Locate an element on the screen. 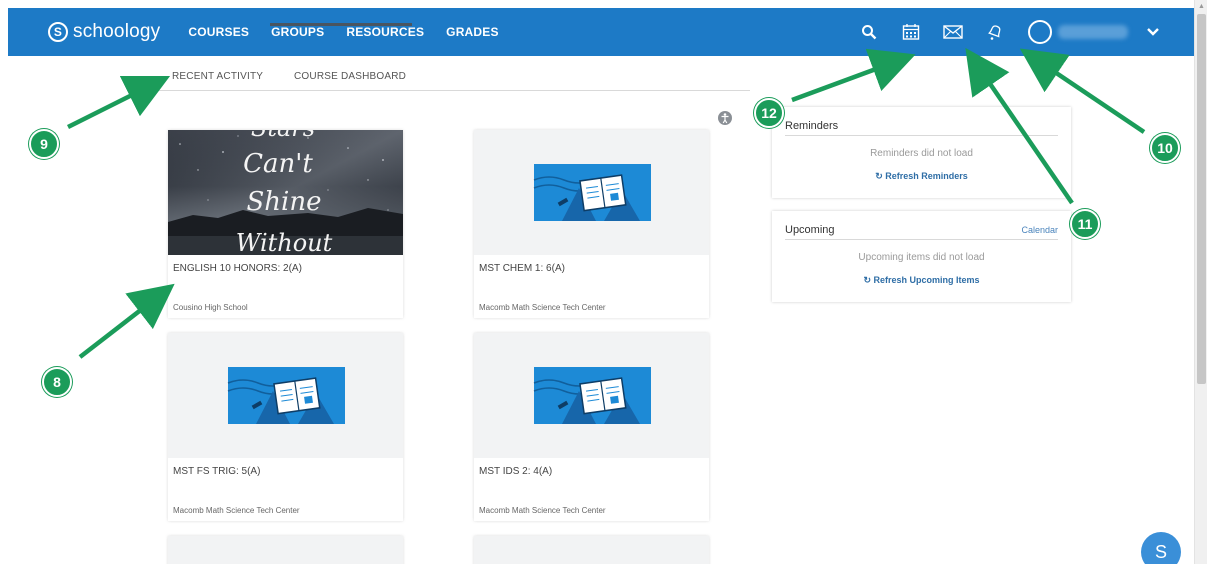  bell-icon is located at coordinates (995, 32).